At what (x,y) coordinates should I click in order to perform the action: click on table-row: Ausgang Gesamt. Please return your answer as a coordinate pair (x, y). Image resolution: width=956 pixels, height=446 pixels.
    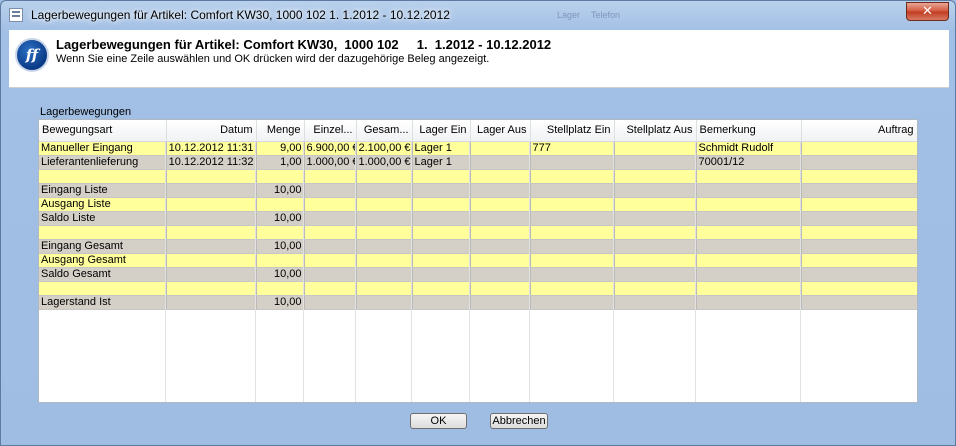
    Looking at the image, I should click on (478, 260).